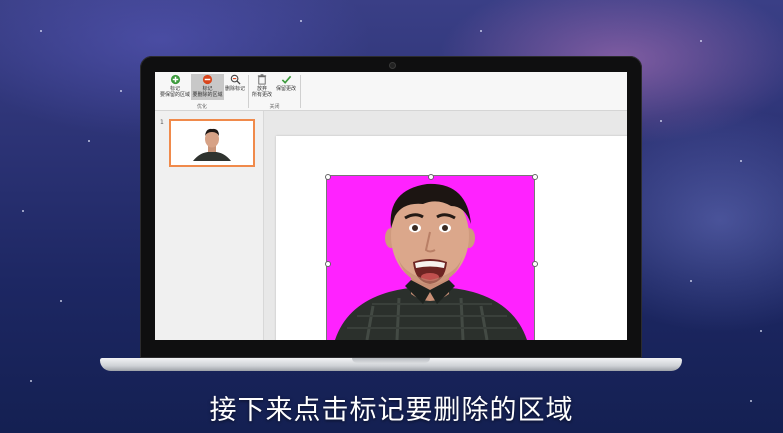 The width and height of the screenshot is (783, 433). I want to click on minus-circle-icon, so click(207, 79).